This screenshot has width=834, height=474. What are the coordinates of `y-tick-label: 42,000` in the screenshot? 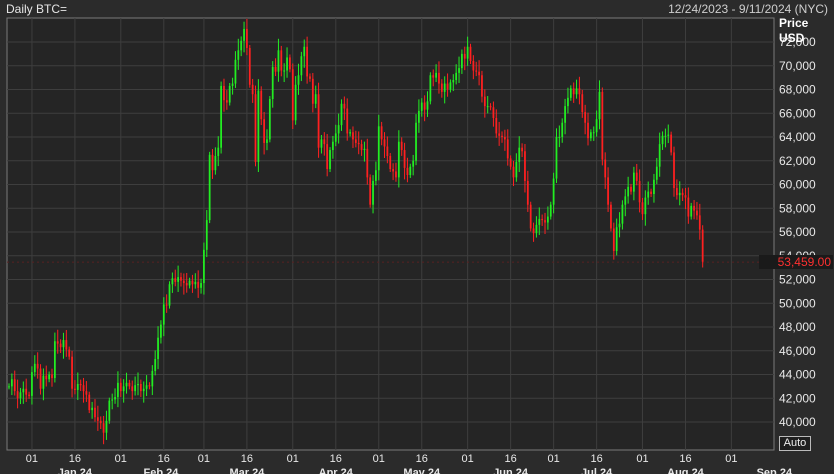 It's located at (797, 398).